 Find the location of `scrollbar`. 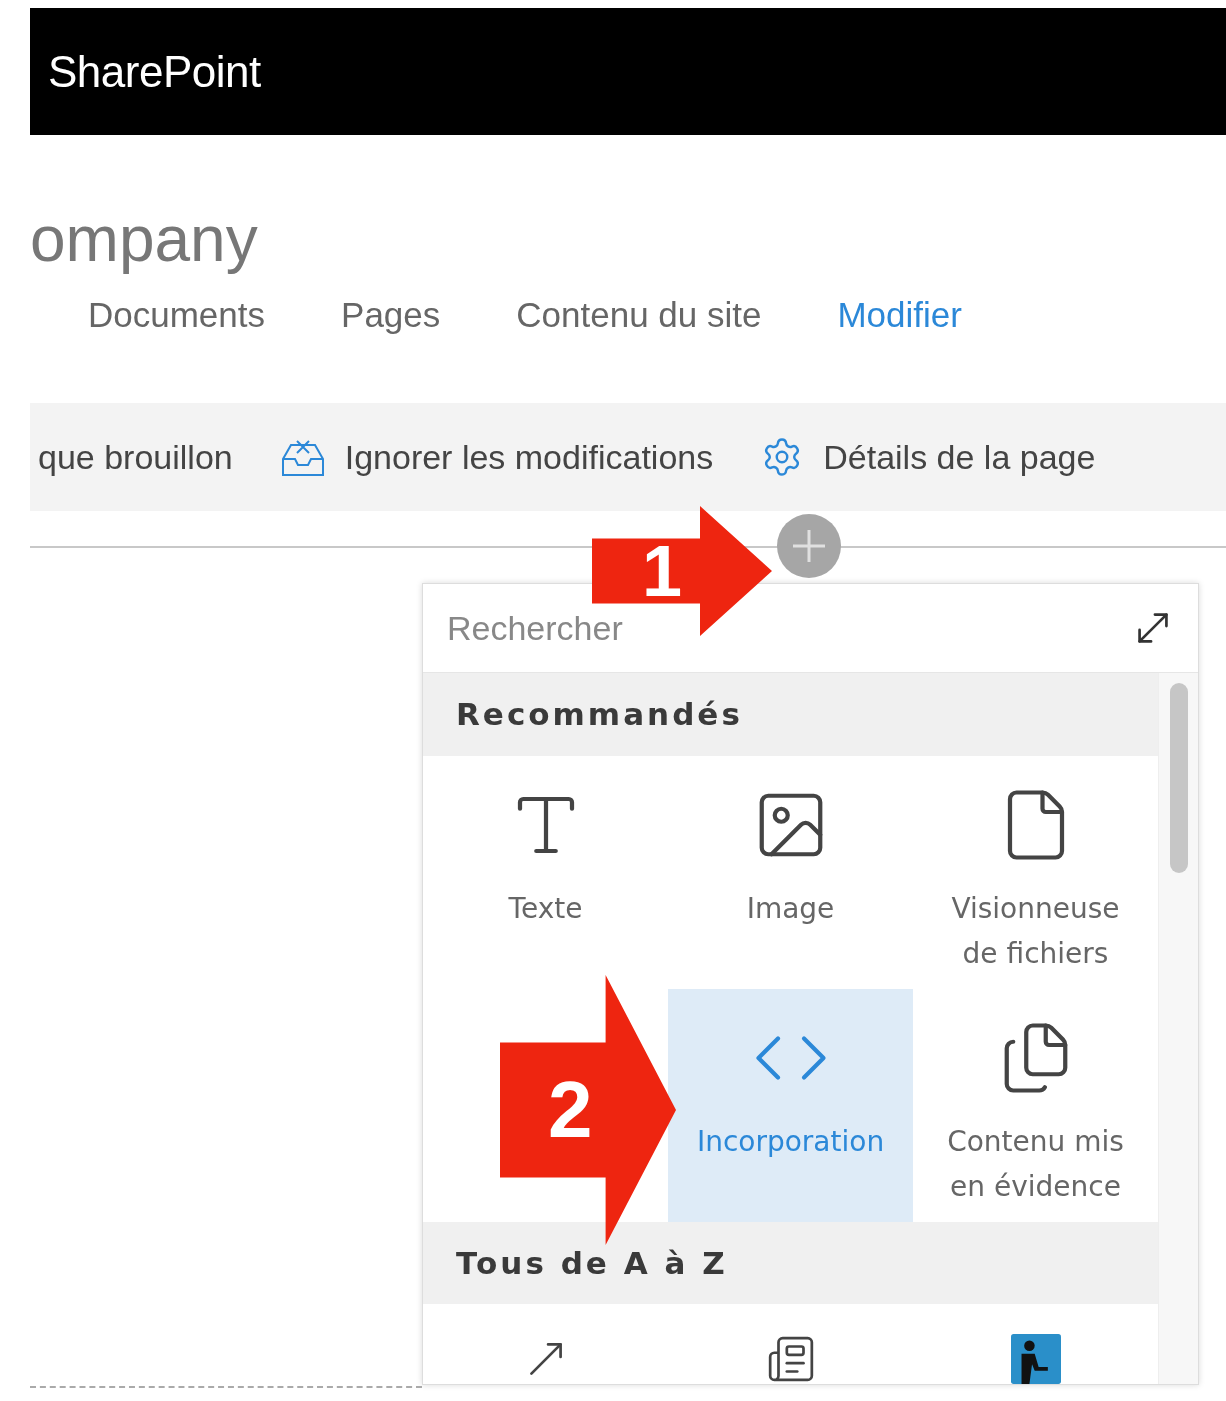

scrollbar is located at coordinates (1178, 1028).